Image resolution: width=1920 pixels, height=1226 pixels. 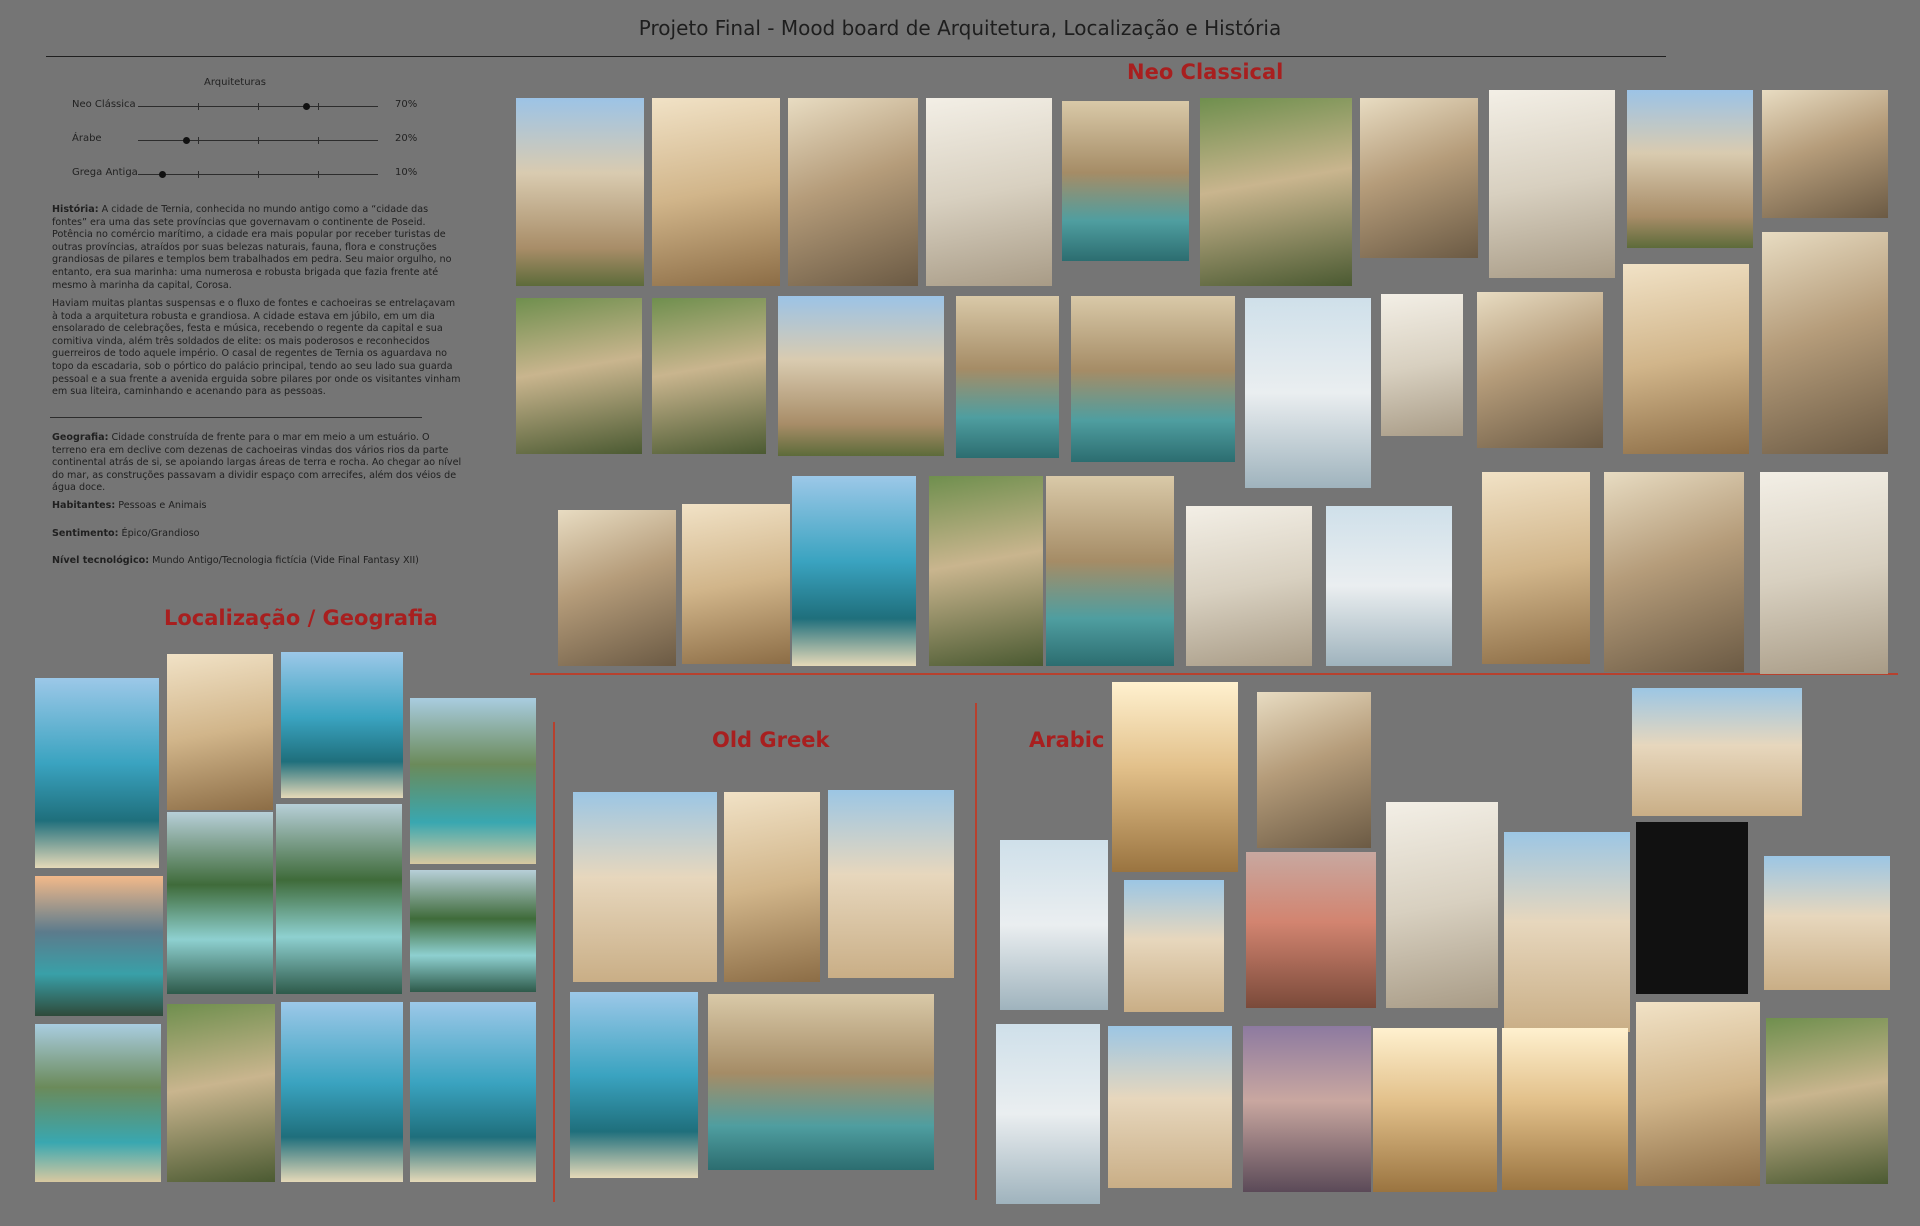 I want to click on slider-row-arabe: Árabe 20%, so click(x=250, y=140).